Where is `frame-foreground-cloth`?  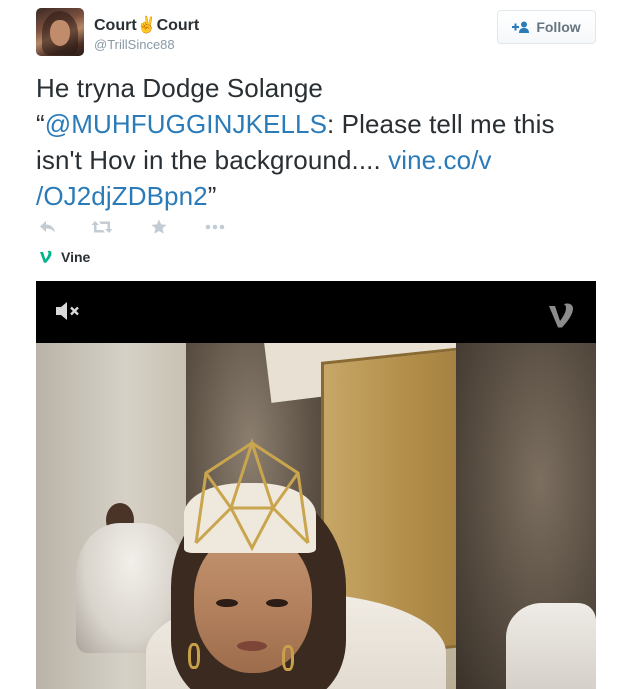 frame-foreground-cloth is located at coordinates (551, 646).